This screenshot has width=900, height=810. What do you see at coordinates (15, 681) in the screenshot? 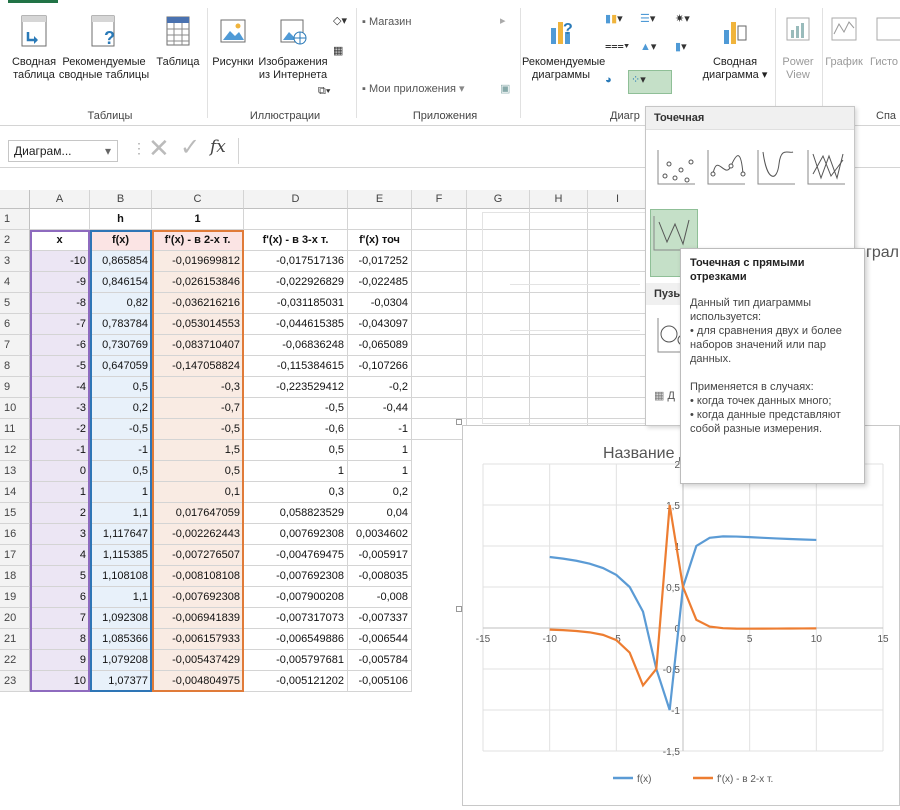
I see `row-header: 23` at bounding box center [15, 681].